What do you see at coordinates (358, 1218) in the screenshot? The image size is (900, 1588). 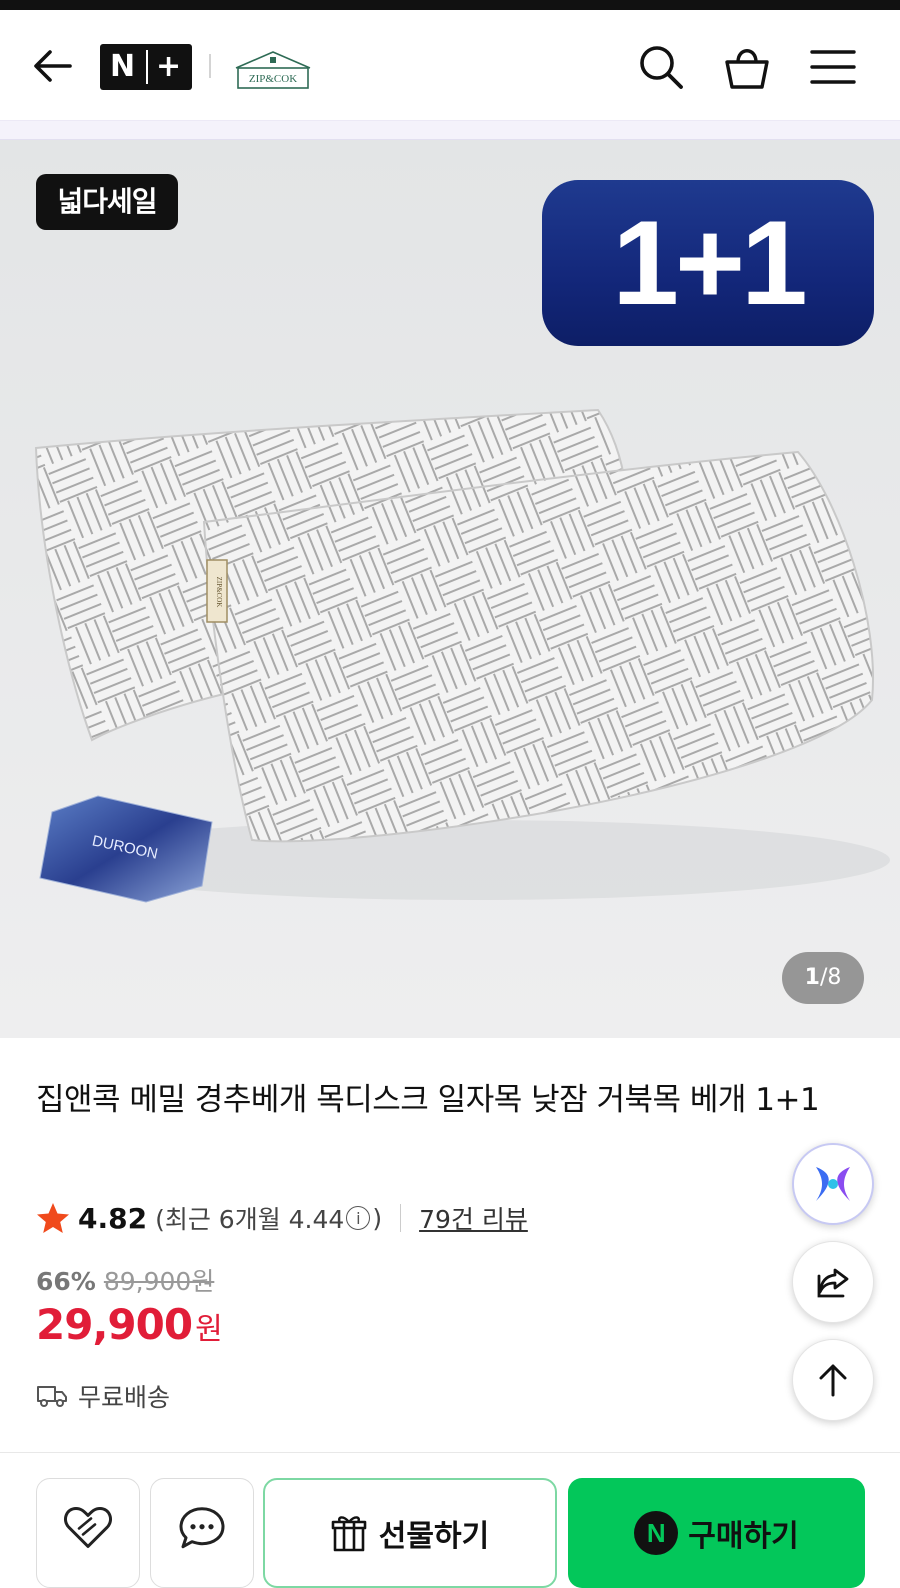 I see `info-icon: i` at bounding box center [358, 1218].